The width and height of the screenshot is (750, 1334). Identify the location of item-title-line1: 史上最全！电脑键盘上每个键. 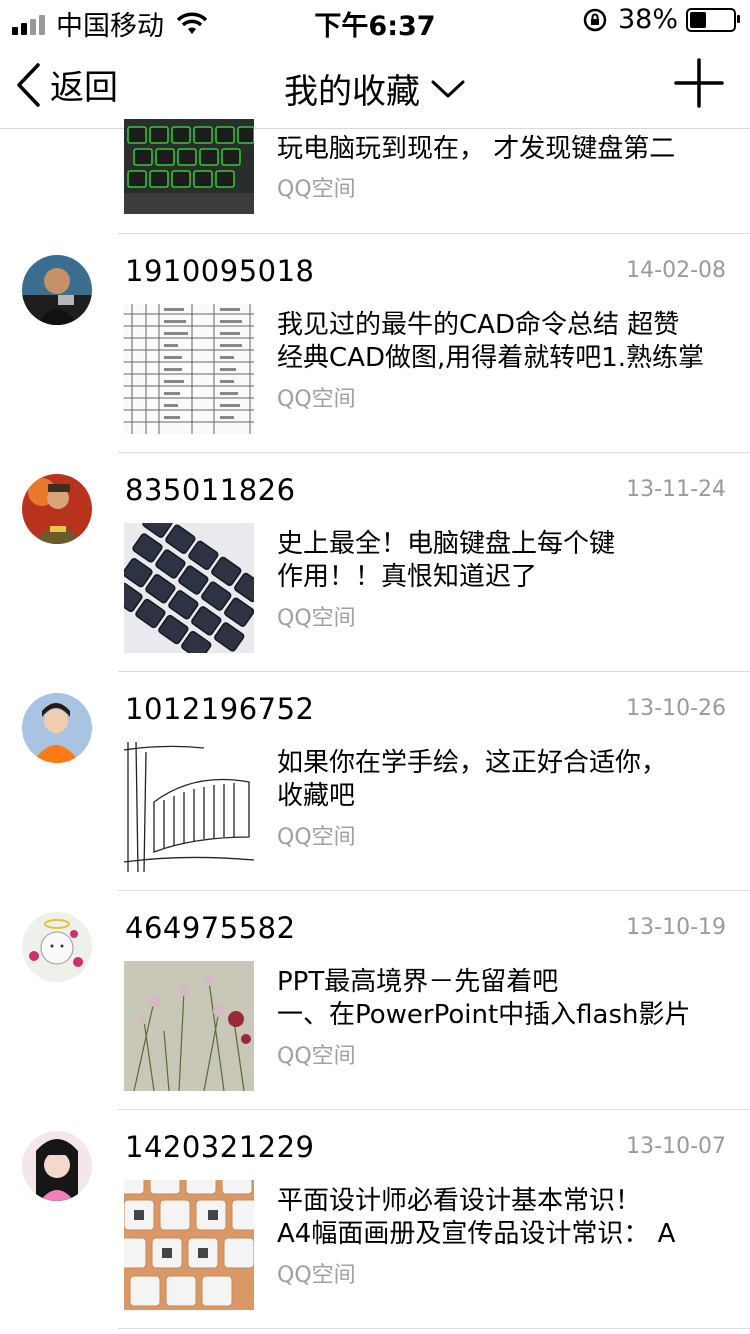
(446, 544).